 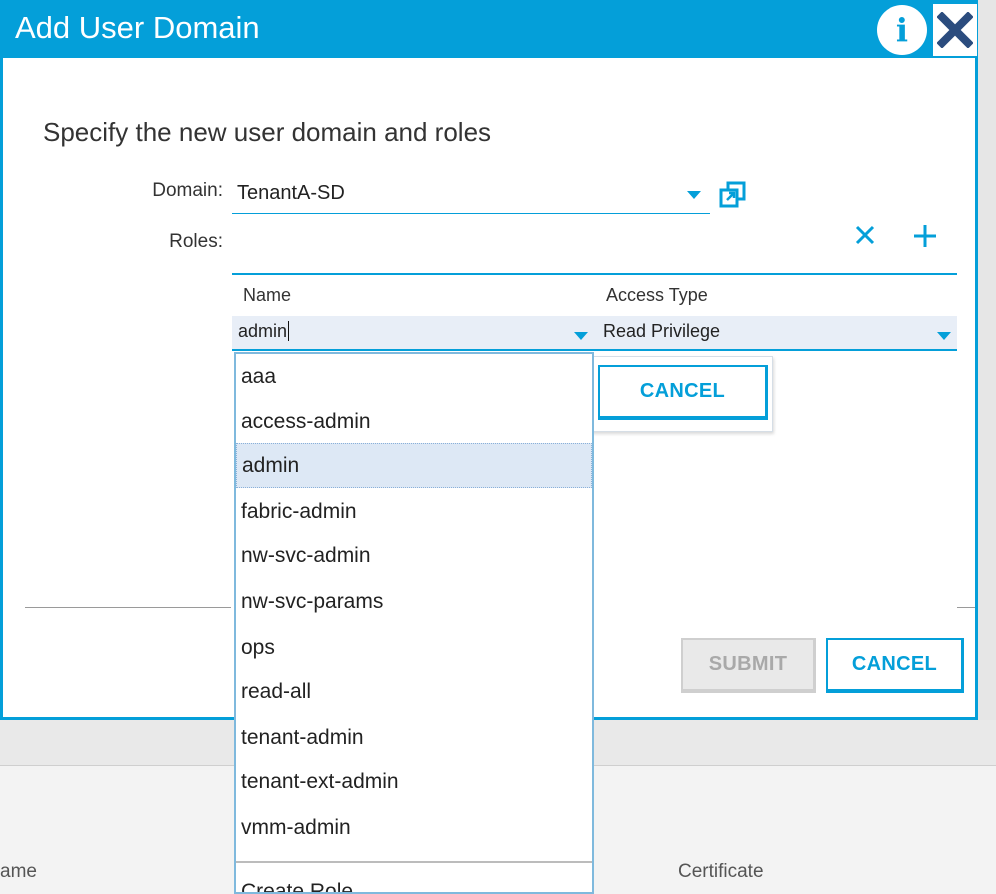 What do you see at coordinates (721, 871) in the screenshot?
I see `background-column-certificate: Certificate` at bounding box center [721, 871].